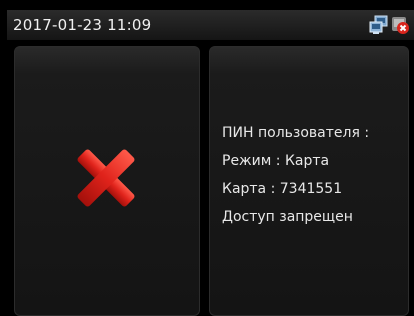  Describe the element at coordinates (296, 133) in the screenshot. I see `user-pin-label: ПИН пользователя :` at that location.